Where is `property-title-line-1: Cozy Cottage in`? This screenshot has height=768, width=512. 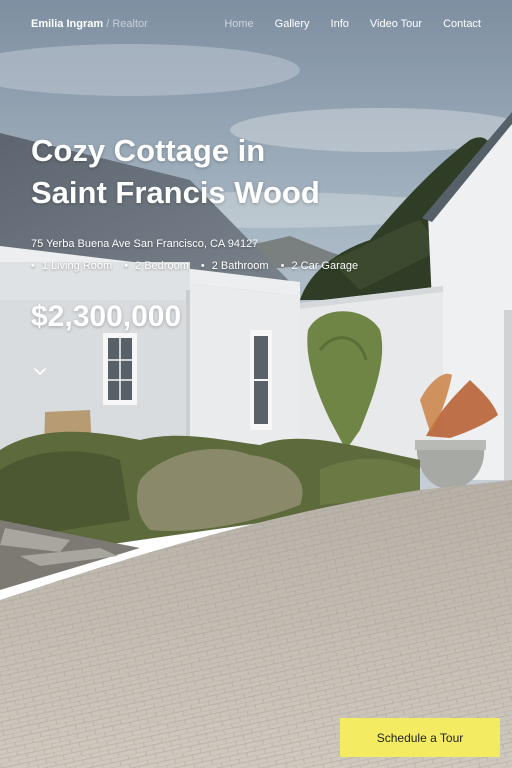
property-title-line-1: Cozy Cottage in is located at coordinates (148, 150).